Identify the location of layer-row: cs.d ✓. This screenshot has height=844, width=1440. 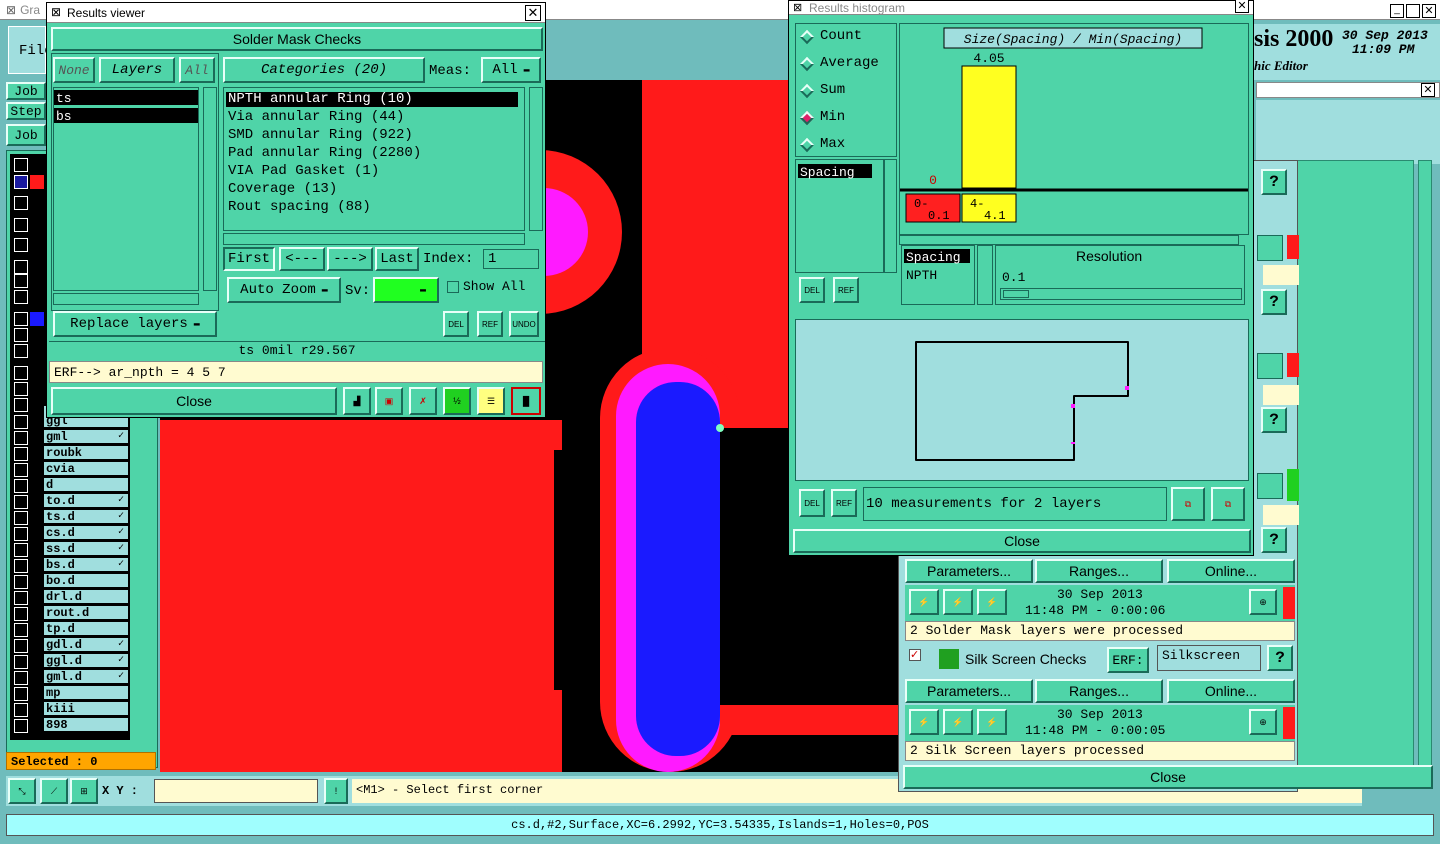
(86, 533).